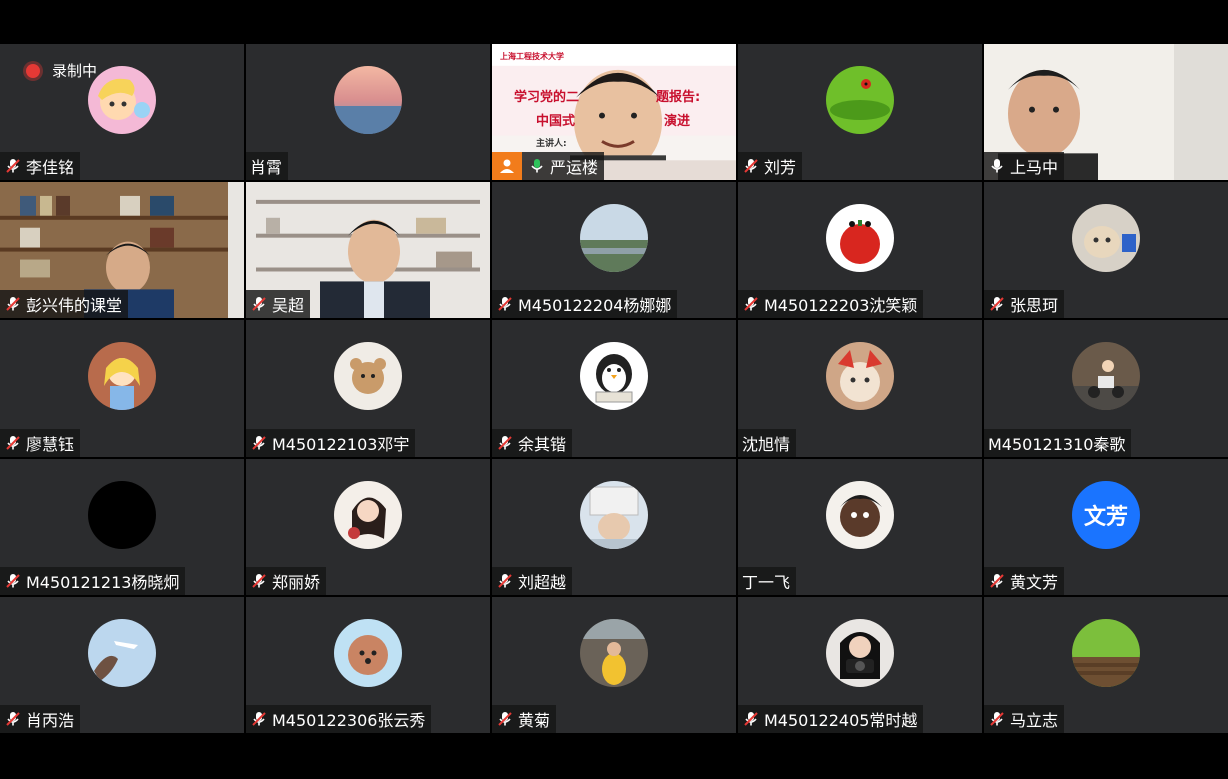 The height and width of the screenshot is (779, 1228). Describe the element at coordinates (507, 166) in the screenshot. I see `host-person-icon` at that location.